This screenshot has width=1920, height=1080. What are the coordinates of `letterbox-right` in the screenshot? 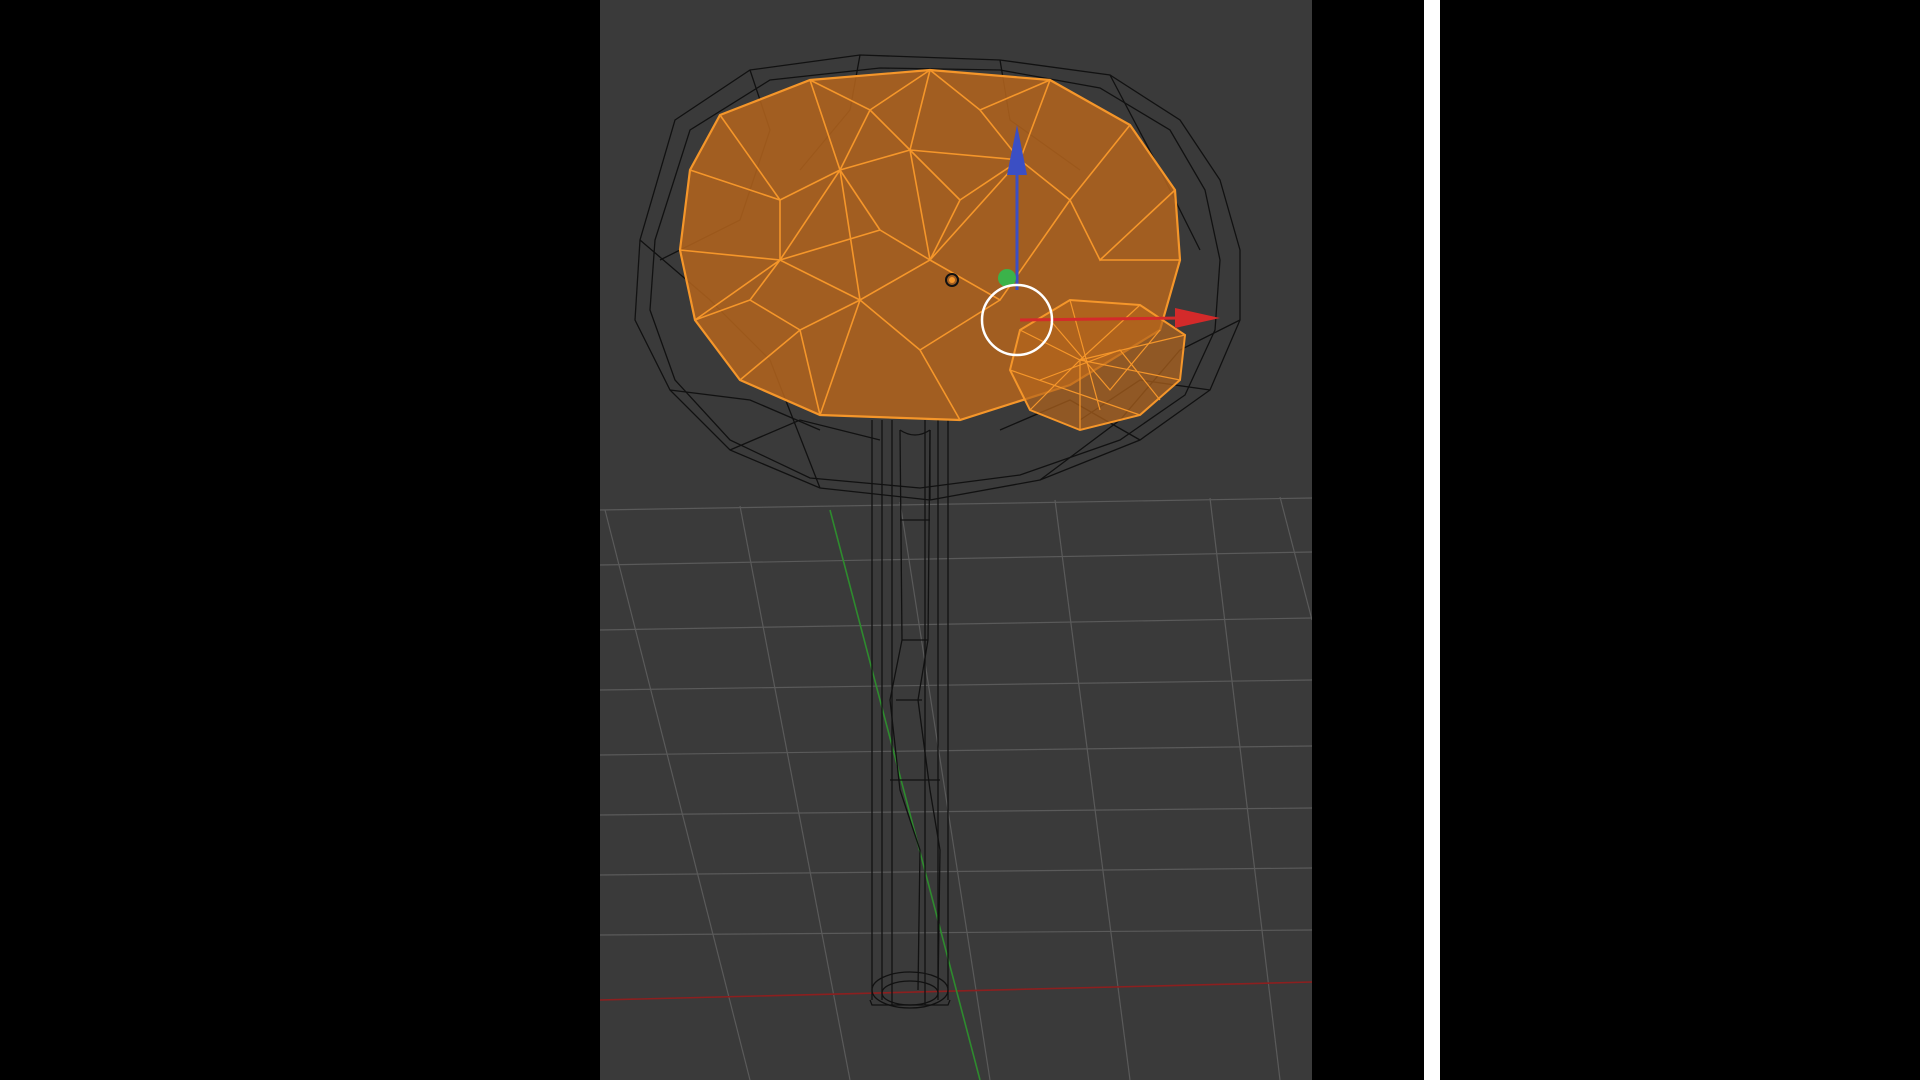 It's located at (1368, 540).